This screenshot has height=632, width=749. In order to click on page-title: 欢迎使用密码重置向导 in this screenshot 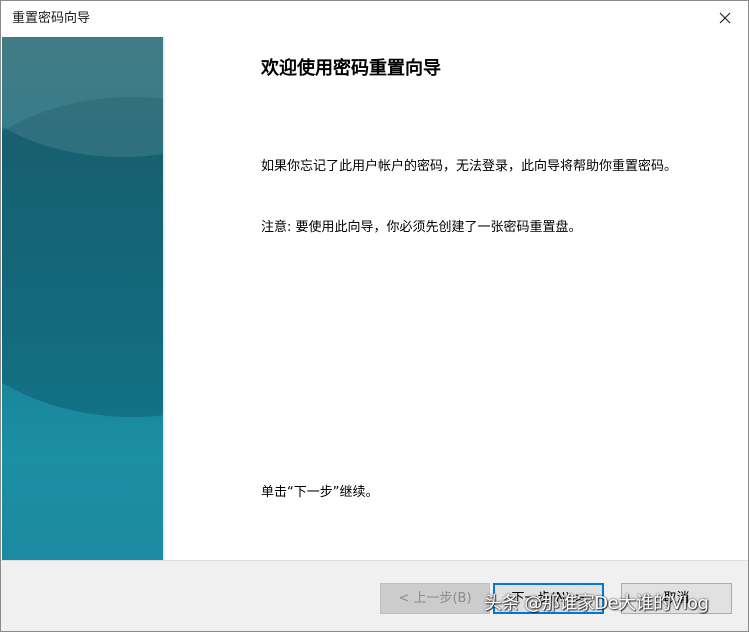, I will do `click(351, 68)`.